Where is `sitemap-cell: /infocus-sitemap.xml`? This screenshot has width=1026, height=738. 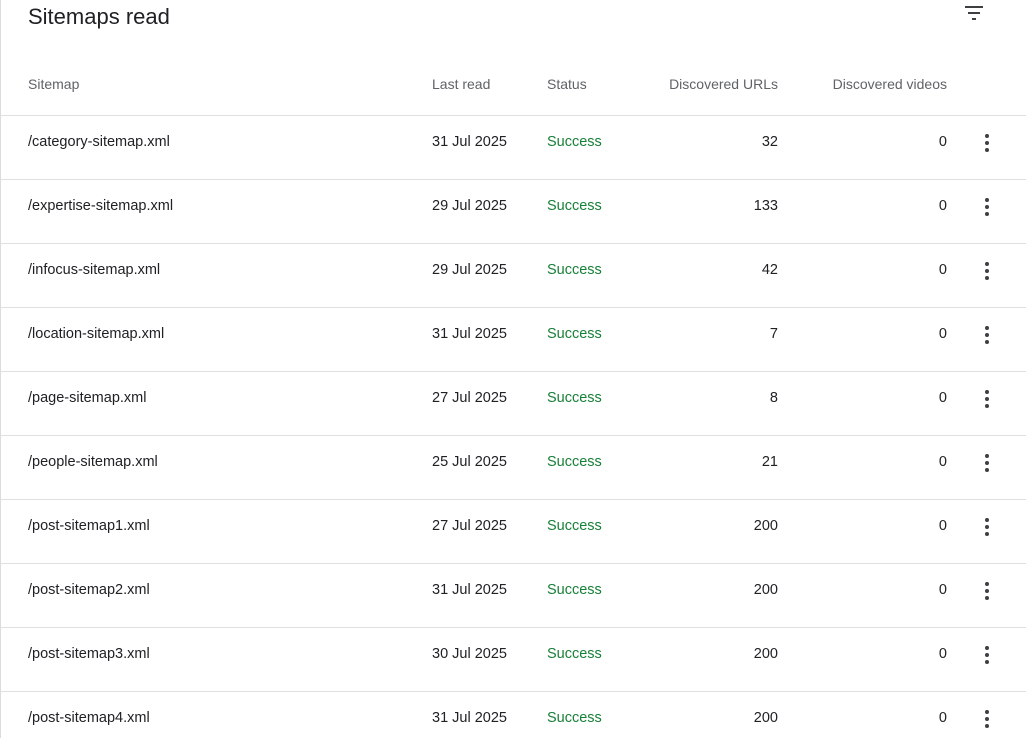 sitemap-cell: /infocus-sitemap.xml is located at coordinates (94, 270).